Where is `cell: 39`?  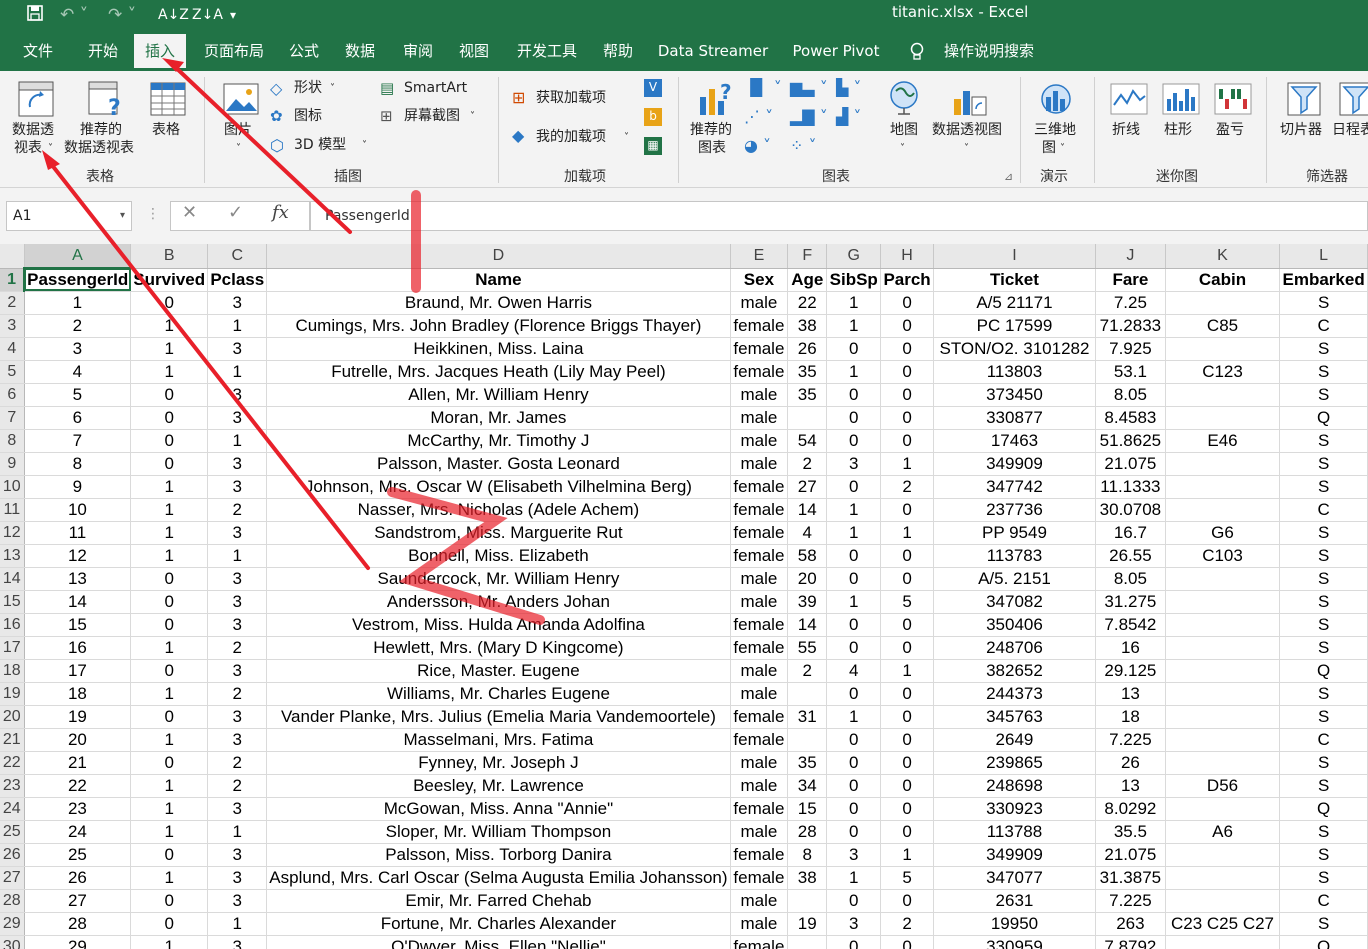
cell: 39 is located at coordinates (807, 602).